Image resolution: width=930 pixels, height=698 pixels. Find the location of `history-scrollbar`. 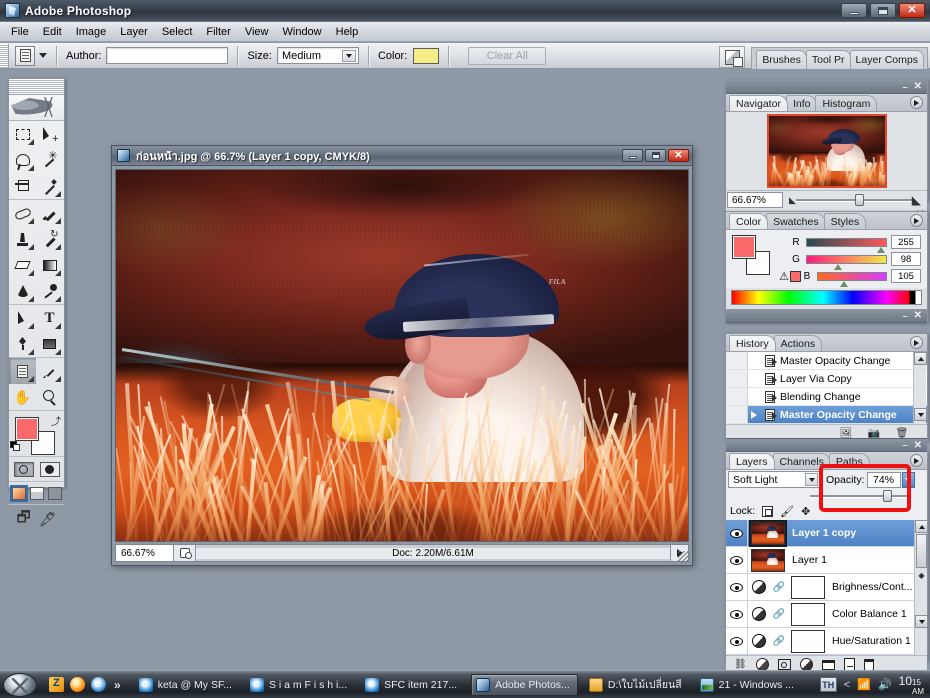

history-scrollbar is located at coordinates (920, 388).